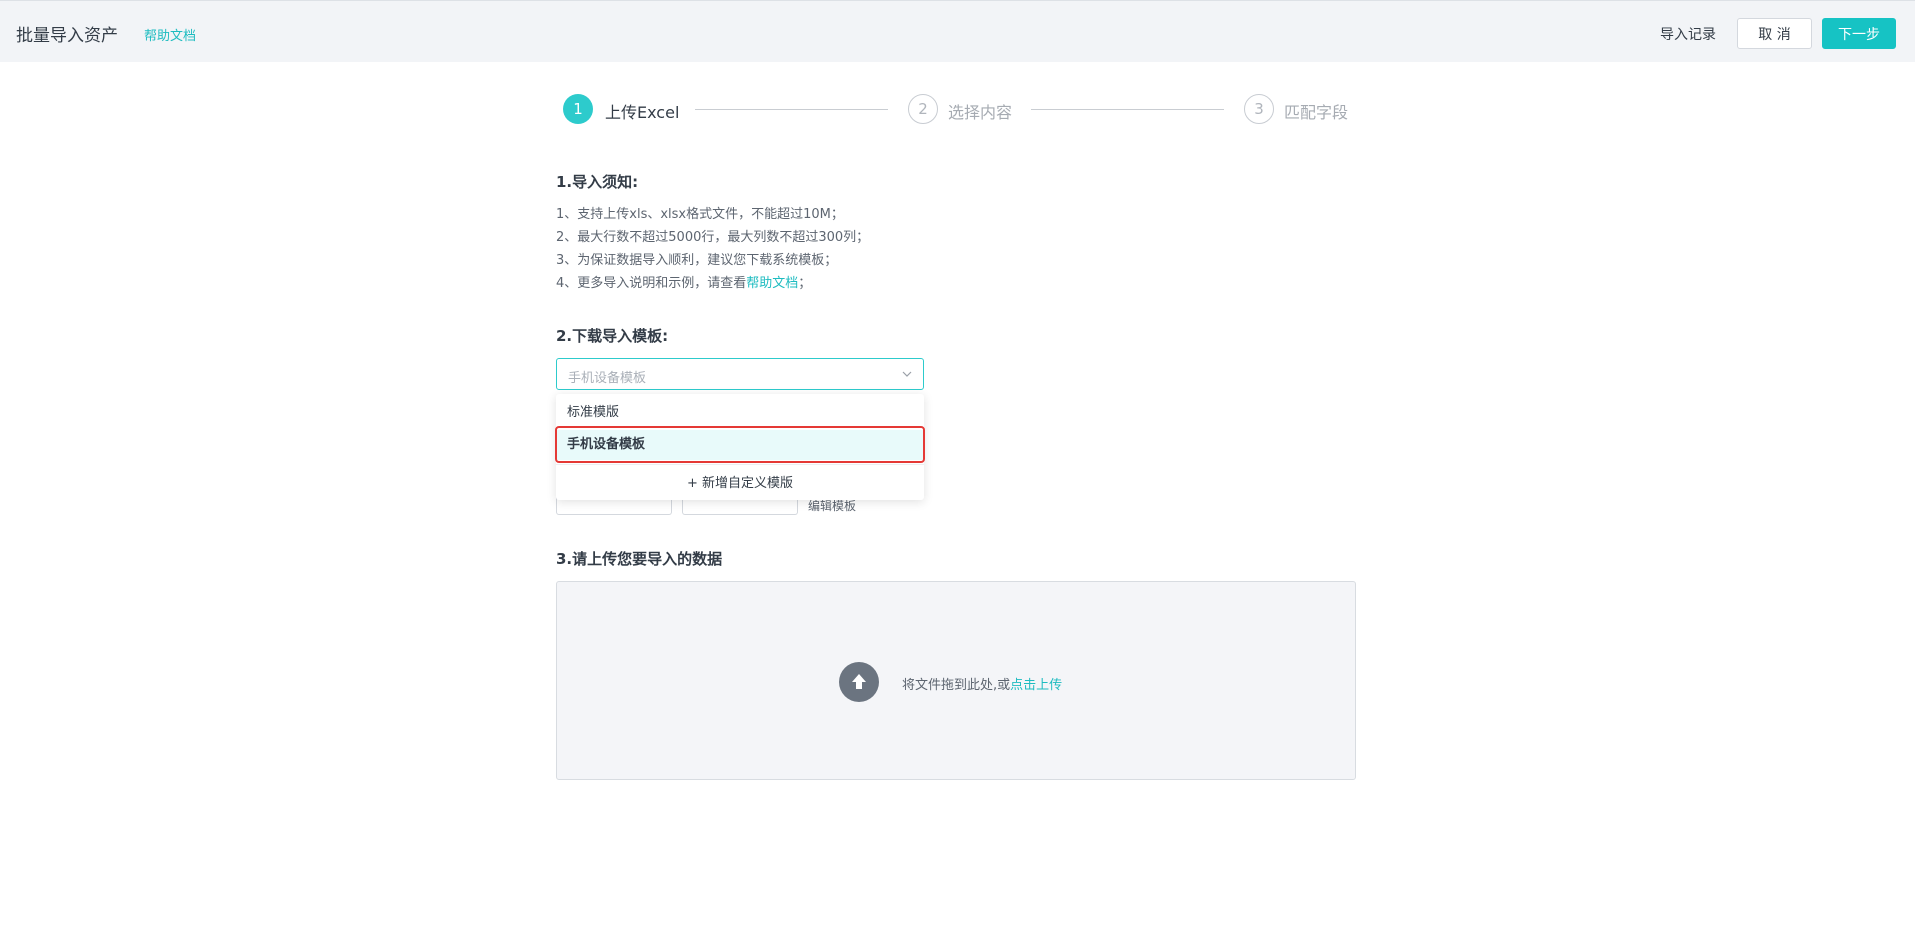 The height and width of the screenshot is (936, 1915). I want to click on template-dropdown: 标准模版 手机设备模板 + 新增自定义模版, so click(740, 447).